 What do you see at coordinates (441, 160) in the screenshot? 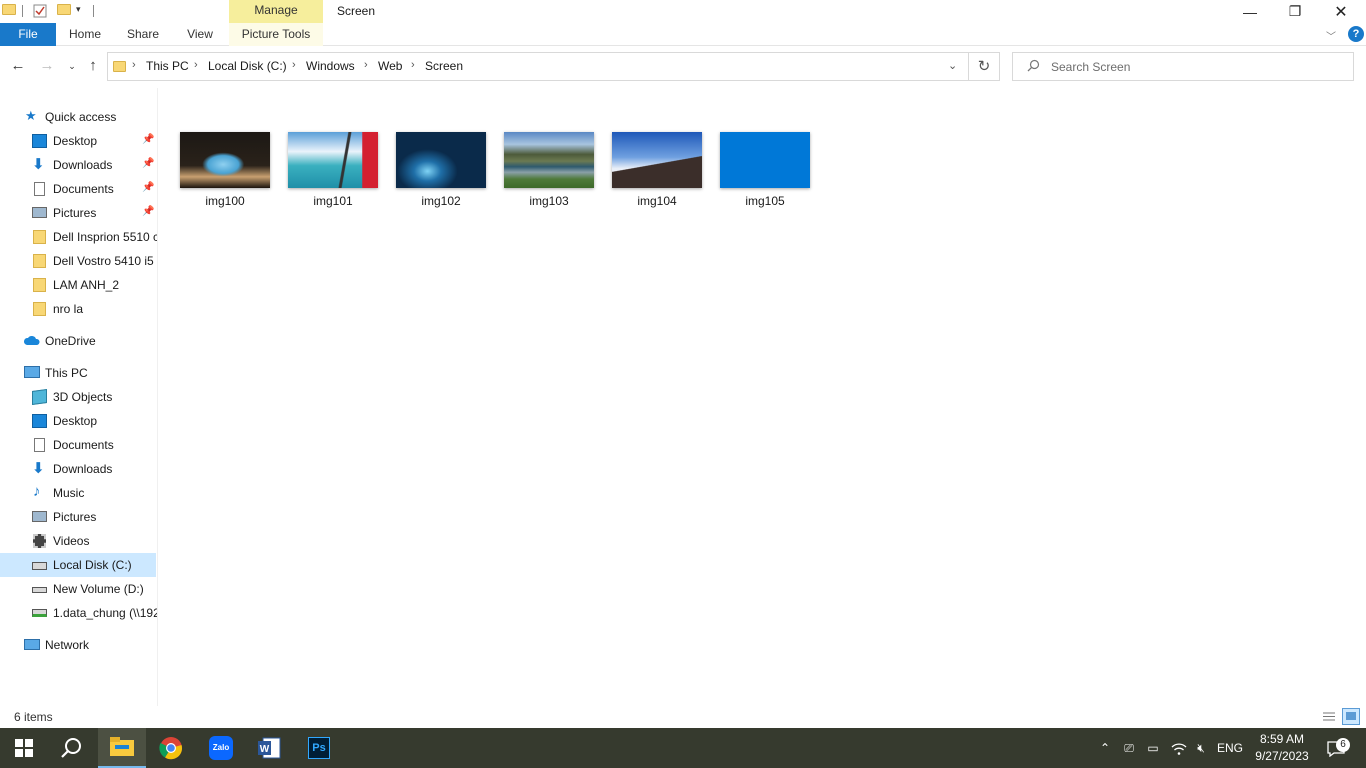
I see `thumbnail-ice-cave` at bounding box center [441, 160].